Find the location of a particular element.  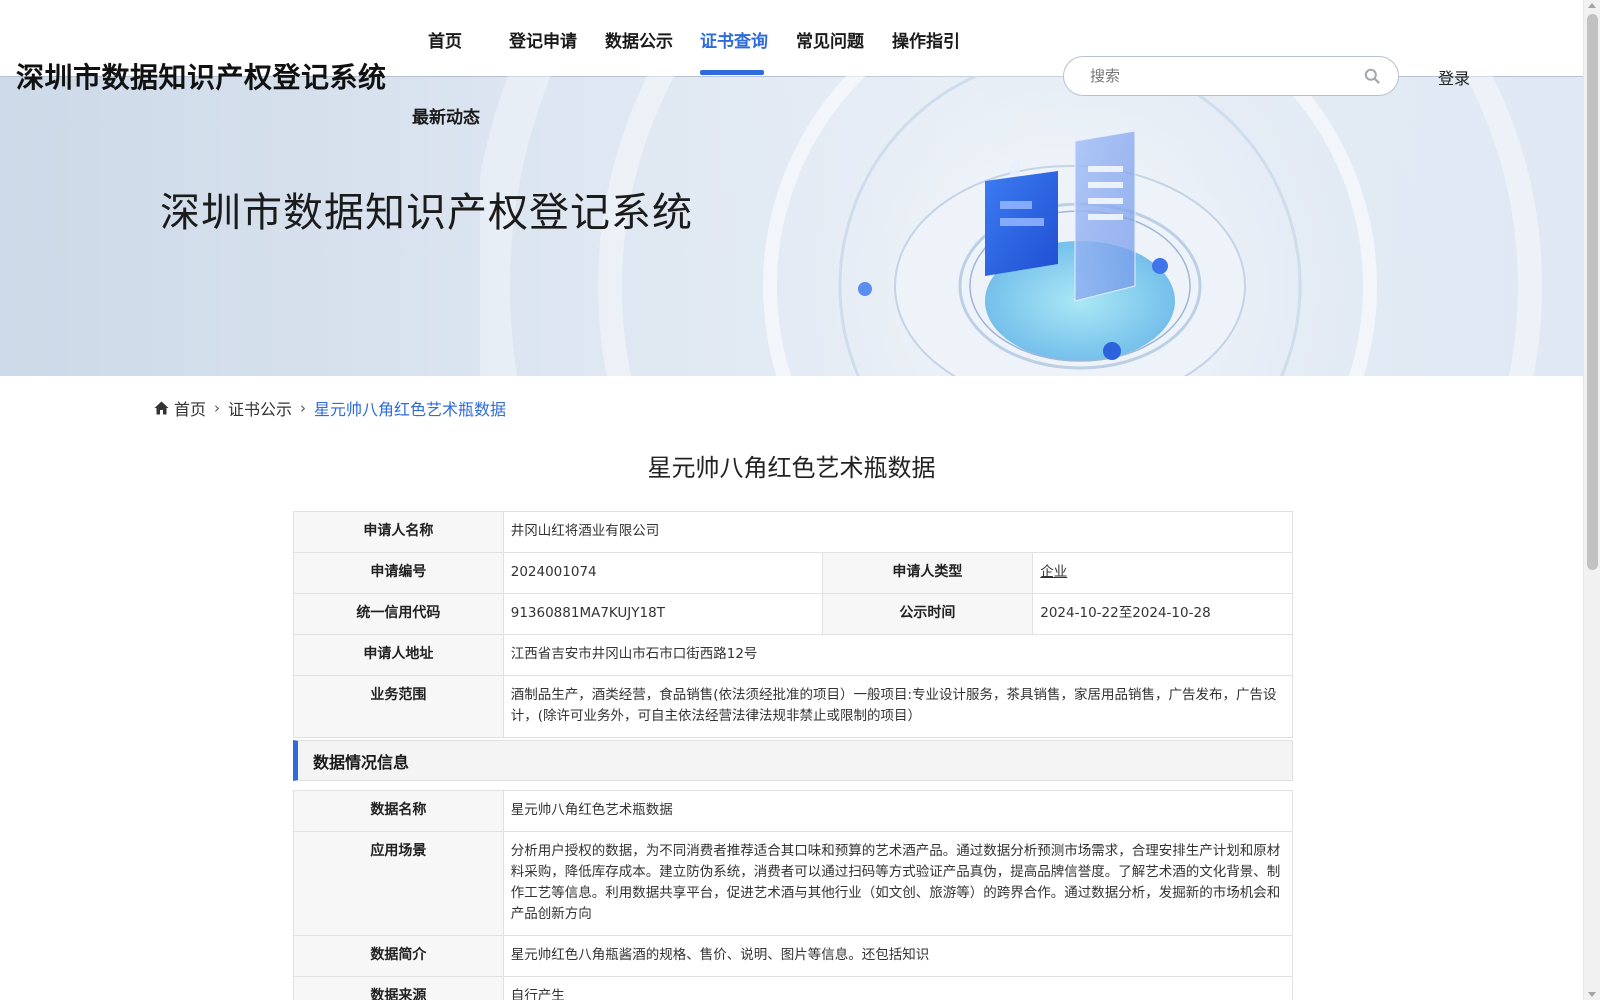

credit-code-value: 91360881MA7KUJY18T is located at coordinates (662, 614).